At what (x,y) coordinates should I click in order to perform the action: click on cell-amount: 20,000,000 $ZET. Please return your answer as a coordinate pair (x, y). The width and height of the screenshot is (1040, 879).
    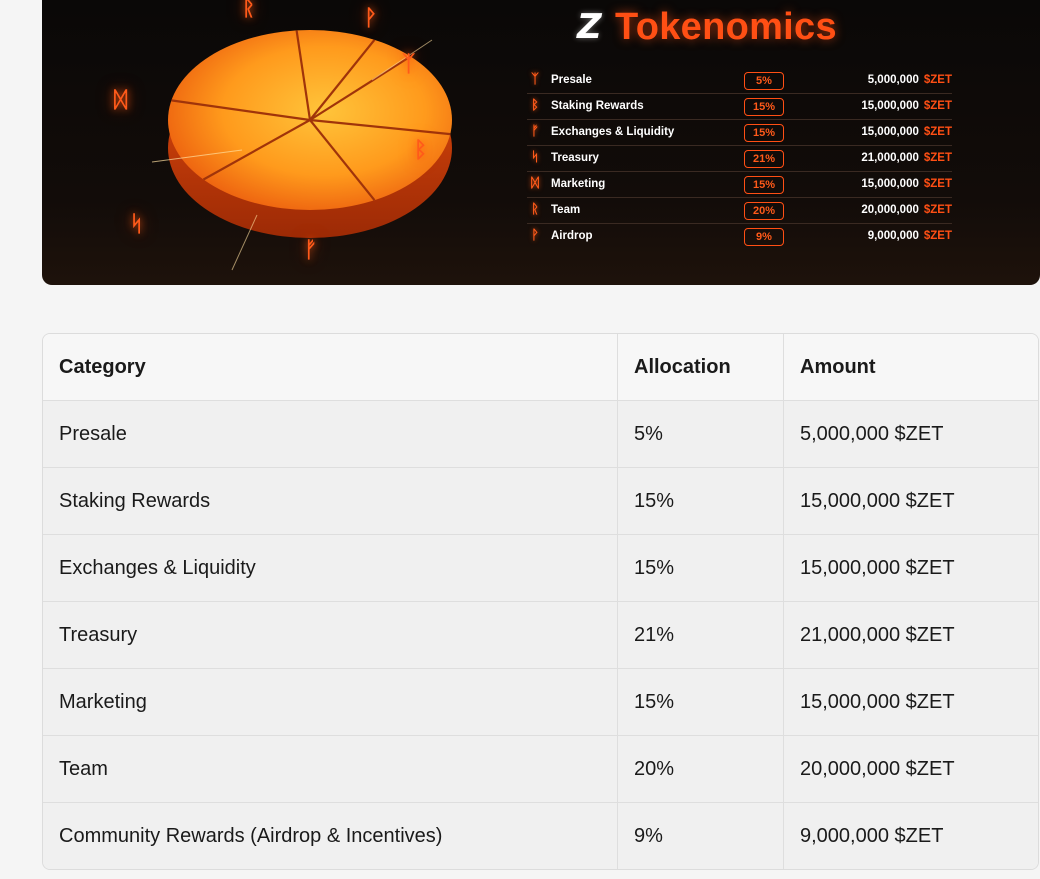
    Looking at the image, I should click on (877, 768).